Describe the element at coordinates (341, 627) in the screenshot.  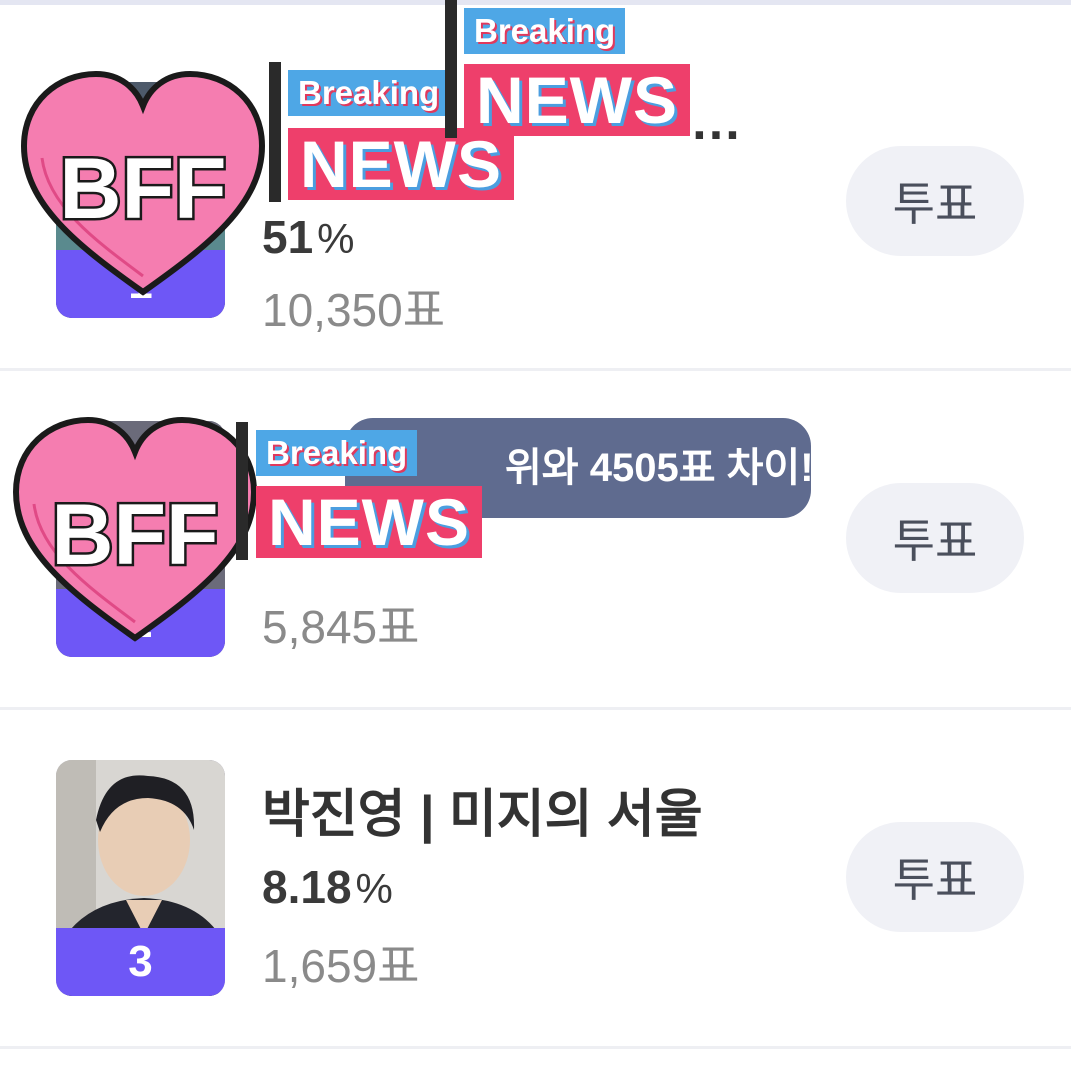
I see `vote-count: 5,845표` at that location.